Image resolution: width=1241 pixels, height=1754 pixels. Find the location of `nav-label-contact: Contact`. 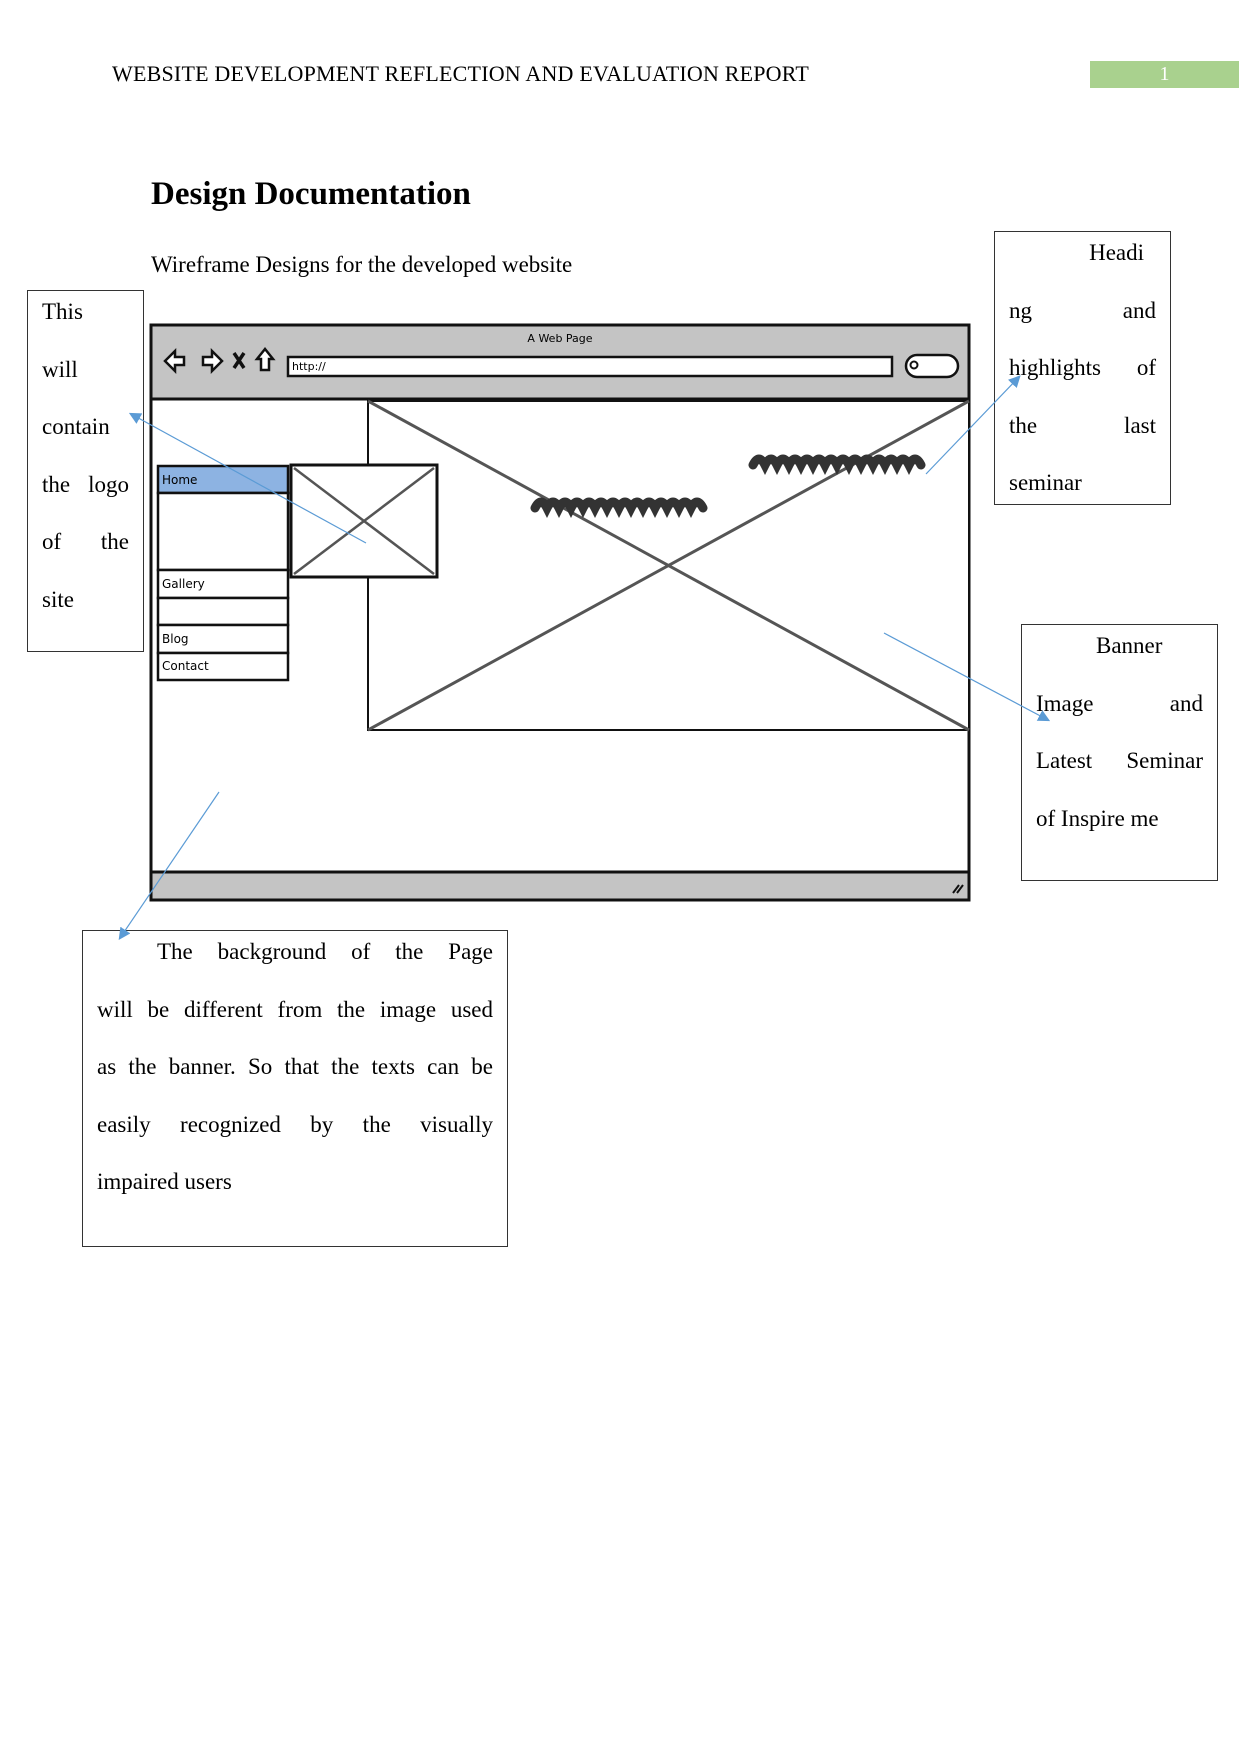

nav-label-contact: Contact is located at coordinates (185, 666).